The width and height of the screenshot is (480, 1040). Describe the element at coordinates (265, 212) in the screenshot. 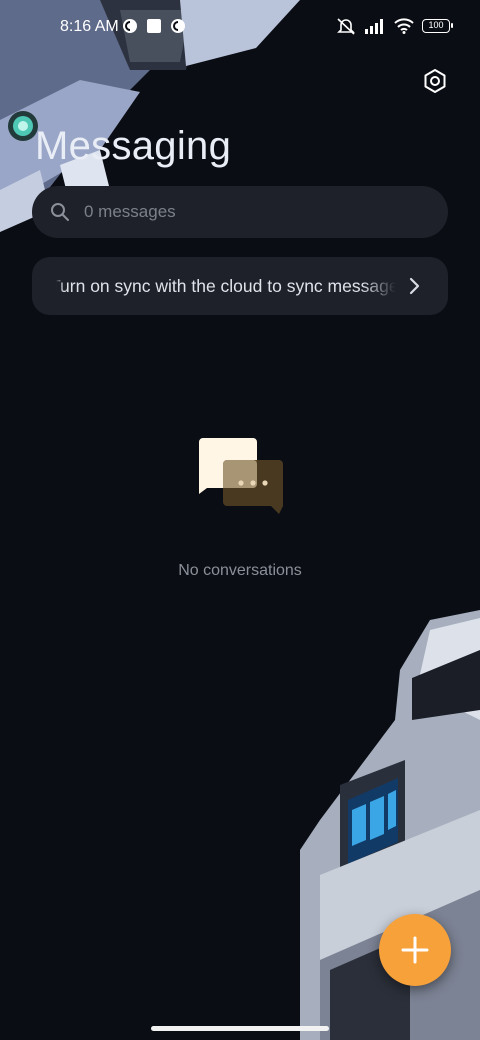

I see `search-input` at that location.